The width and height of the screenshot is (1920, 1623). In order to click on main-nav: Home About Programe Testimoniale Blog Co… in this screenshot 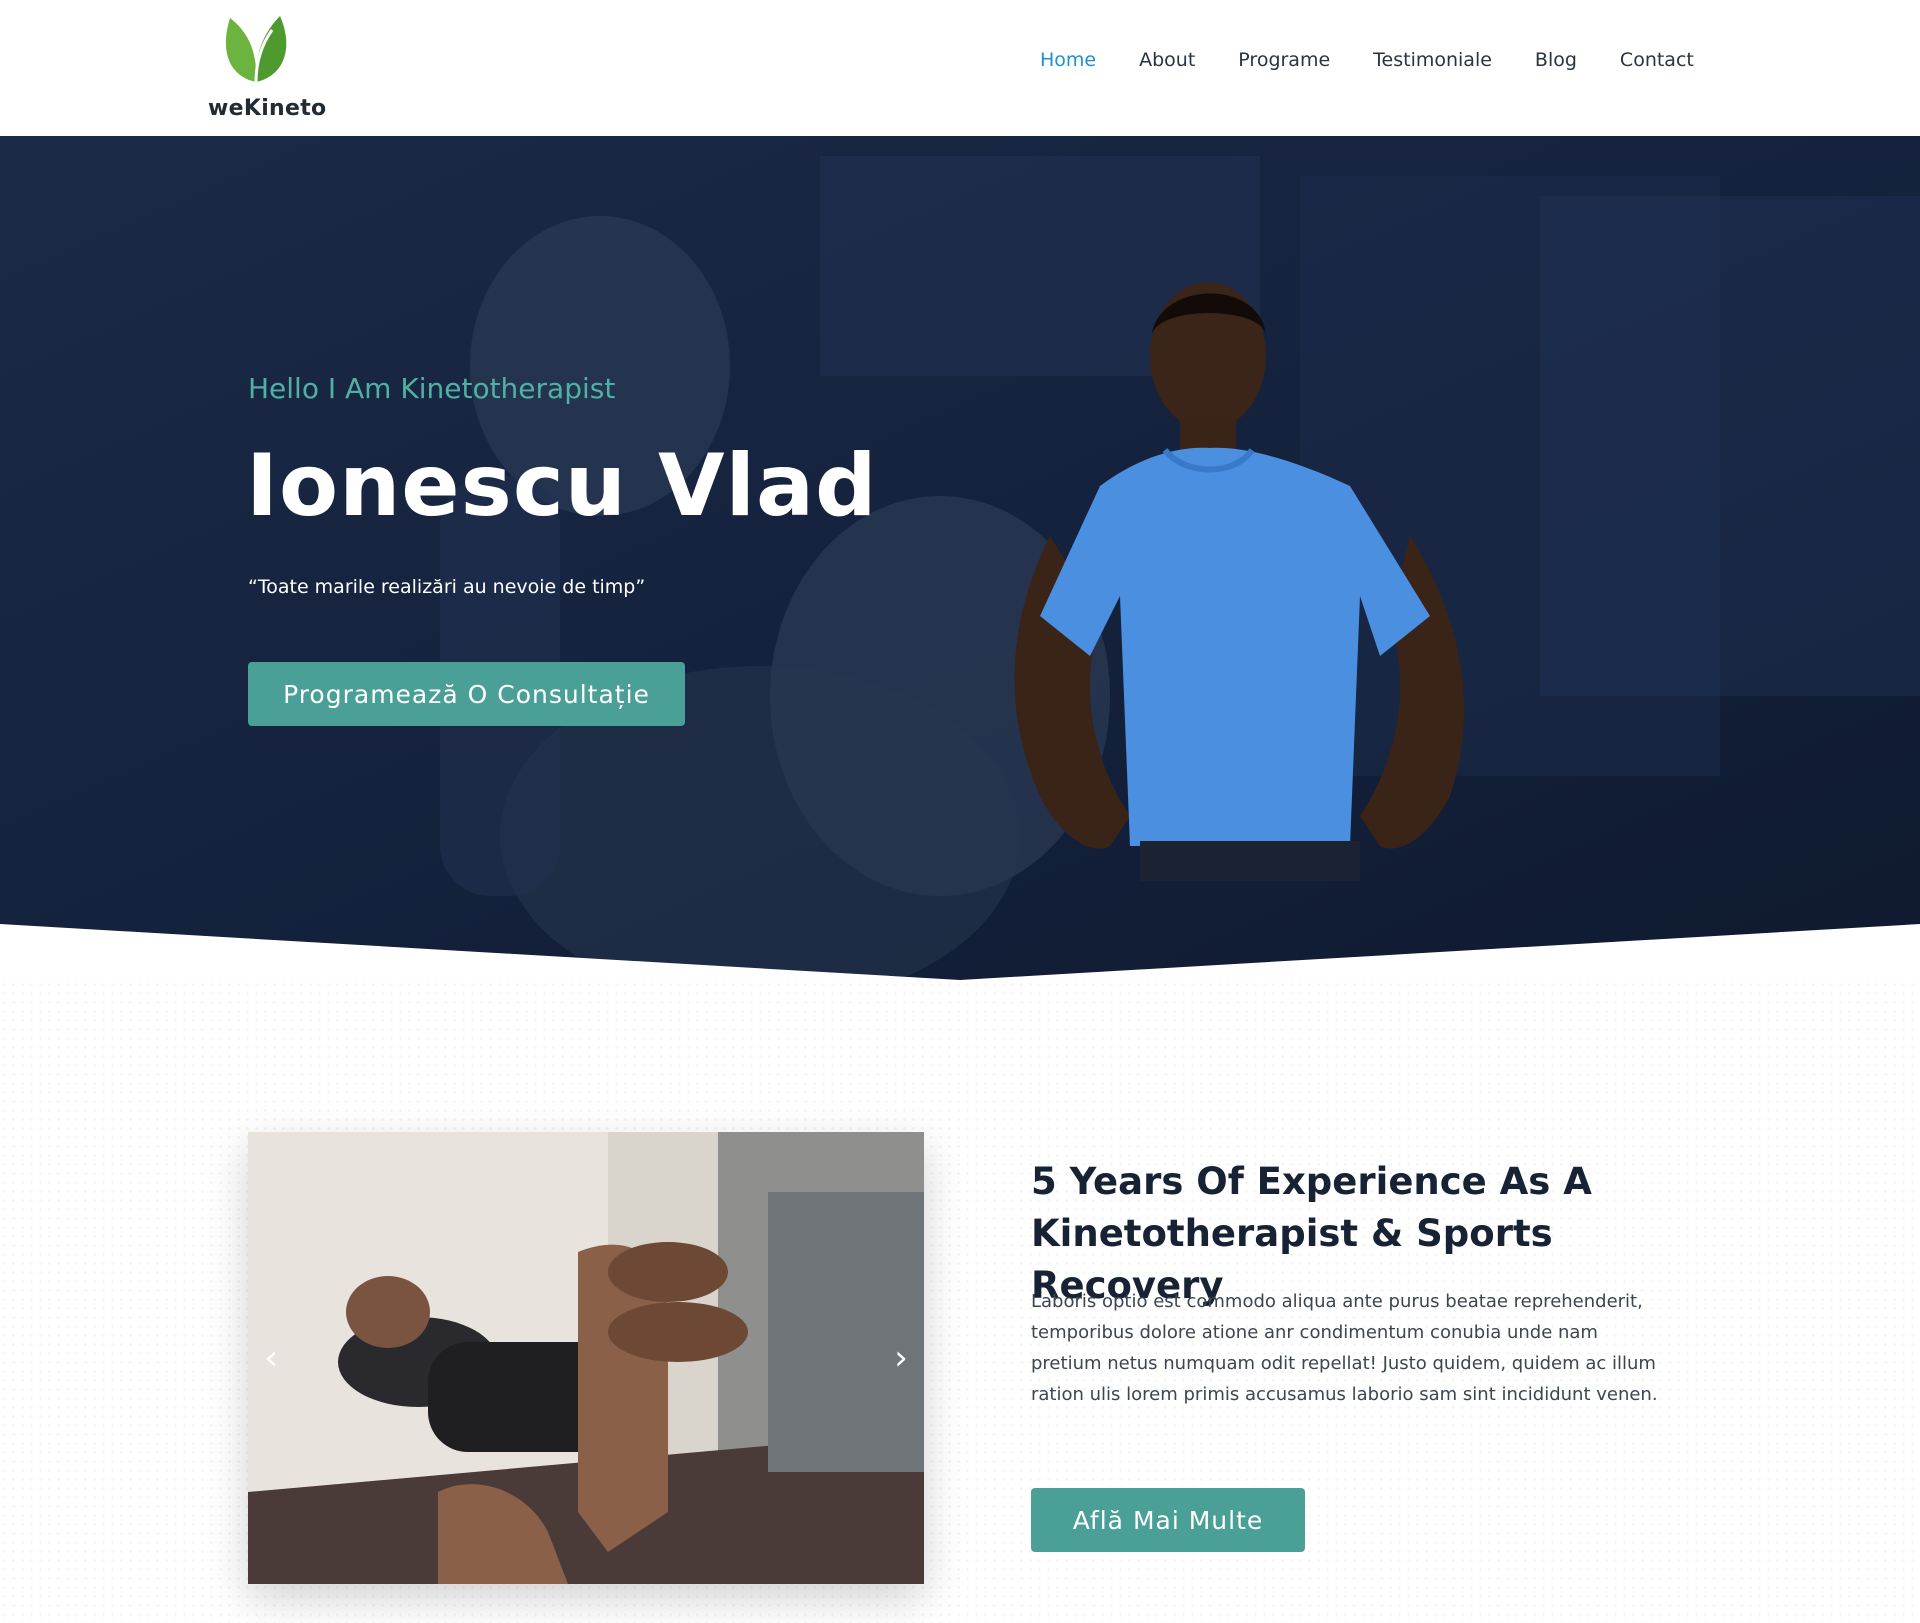, I will do `click(1367, 60)`.